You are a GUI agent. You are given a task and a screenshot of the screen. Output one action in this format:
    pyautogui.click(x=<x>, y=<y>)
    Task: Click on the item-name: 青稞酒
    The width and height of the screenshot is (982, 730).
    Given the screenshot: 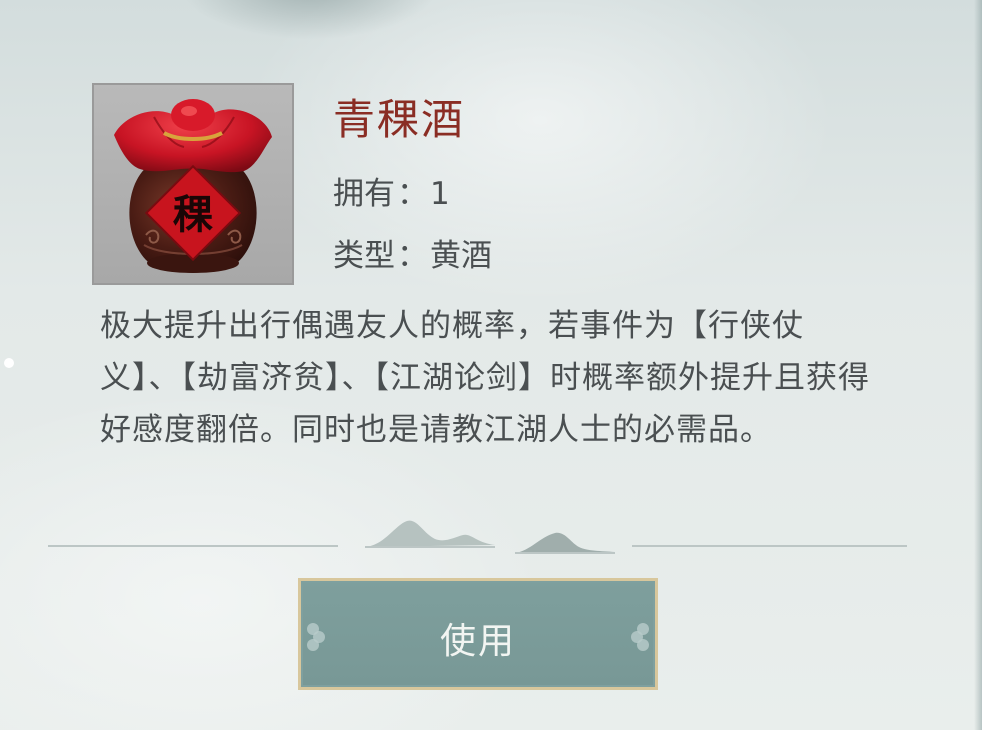 What is the action you would take?
    pyautogui.click(x=399, y=119)
    